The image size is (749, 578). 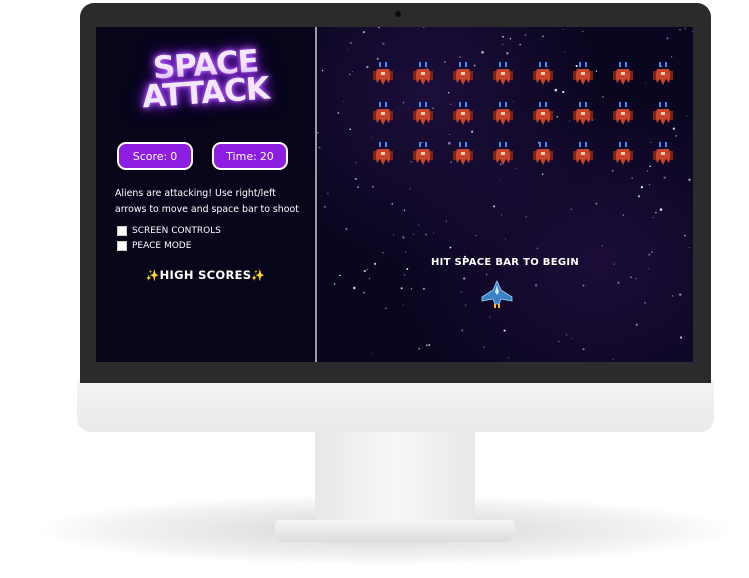 I want to click on monitor-chin, so click(x=395, y=406).